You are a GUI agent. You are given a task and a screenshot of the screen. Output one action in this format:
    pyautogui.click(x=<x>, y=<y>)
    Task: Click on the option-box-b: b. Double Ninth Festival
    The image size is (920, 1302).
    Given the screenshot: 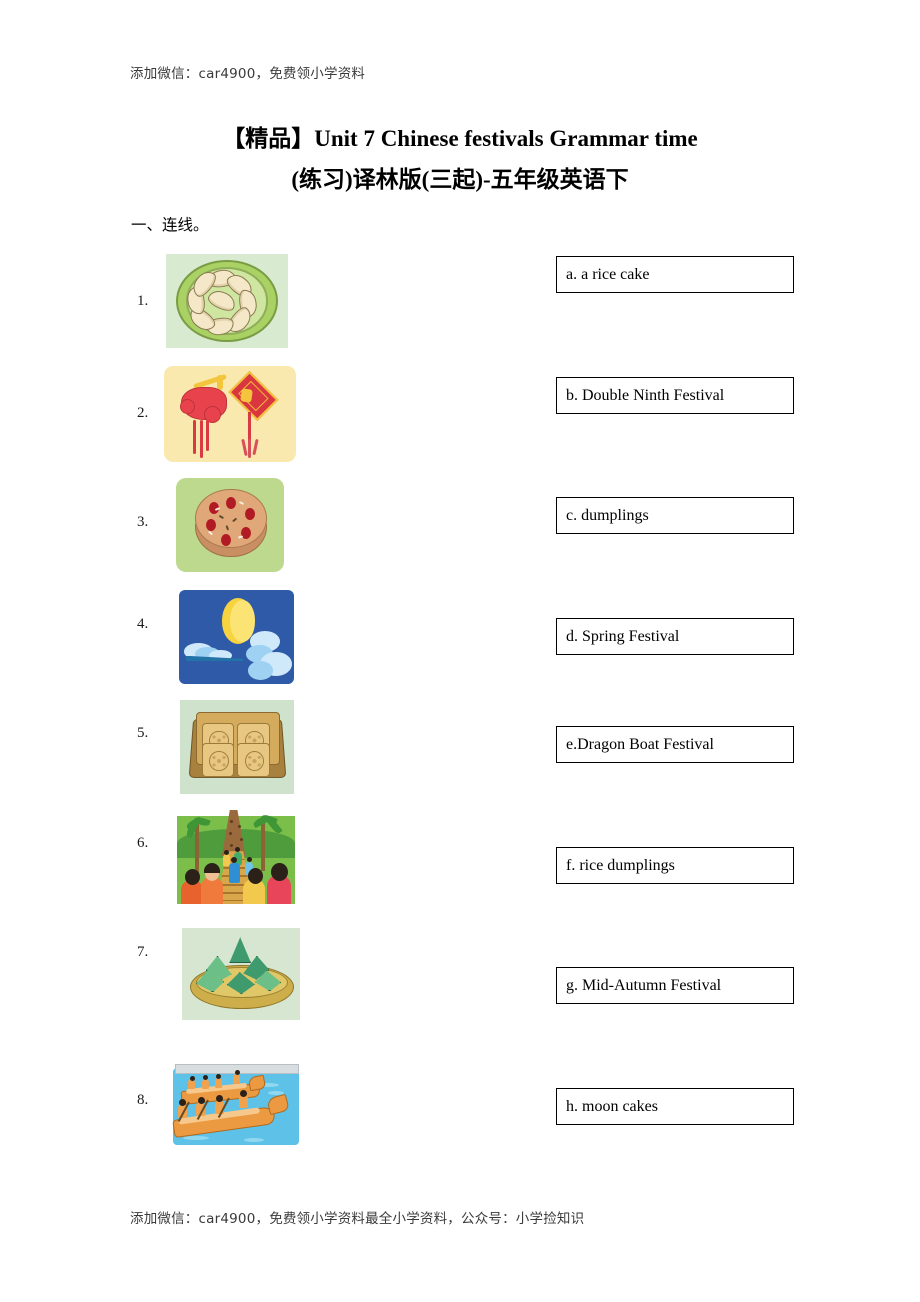 What is the action you would take?
    pyautogui.click(x=675, y=395)
    